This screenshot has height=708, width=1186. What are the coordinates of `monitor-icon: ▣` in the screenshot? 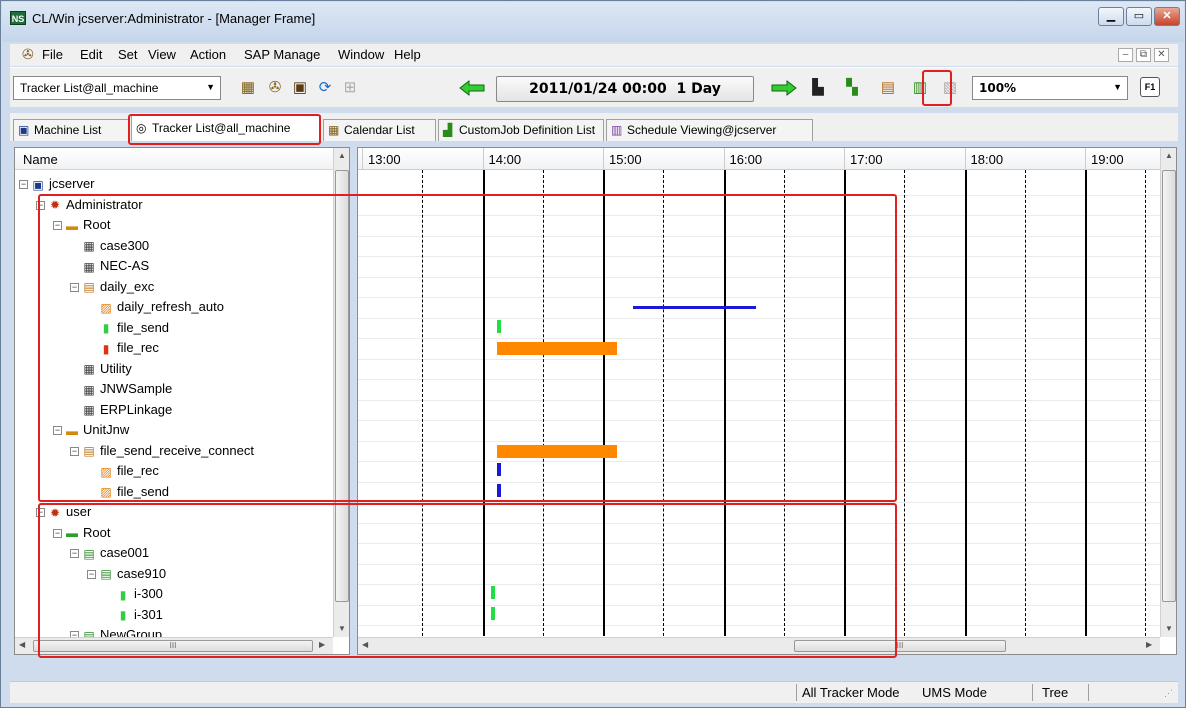 It's located at (24, 130).